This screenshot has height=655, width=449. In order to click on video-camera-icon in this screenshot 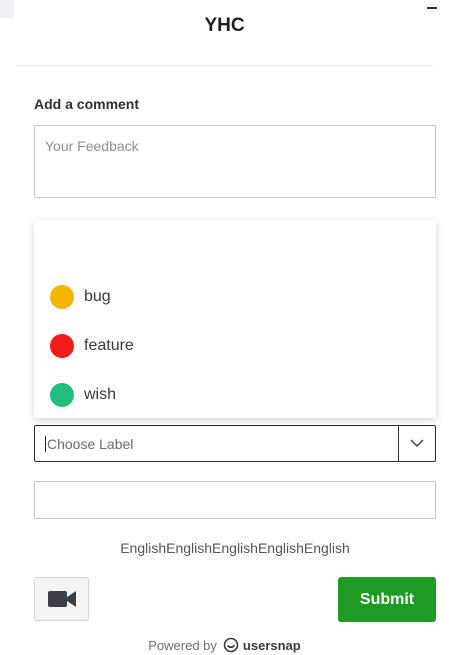, I will do `click(61, 599)`.